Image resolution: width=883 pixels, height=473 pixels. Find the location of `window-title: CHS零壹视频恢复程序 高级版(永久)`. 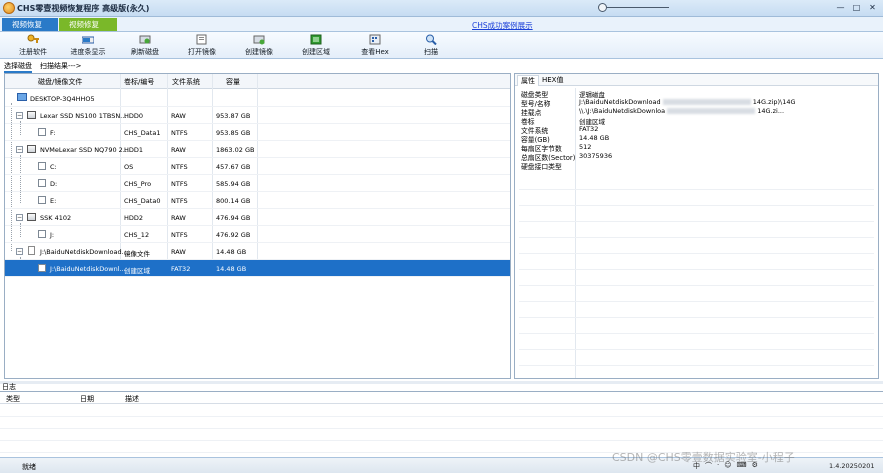

window-title: CHS零壹视频恢复程序 高级版(永久) is located at coordinates (83, 8).